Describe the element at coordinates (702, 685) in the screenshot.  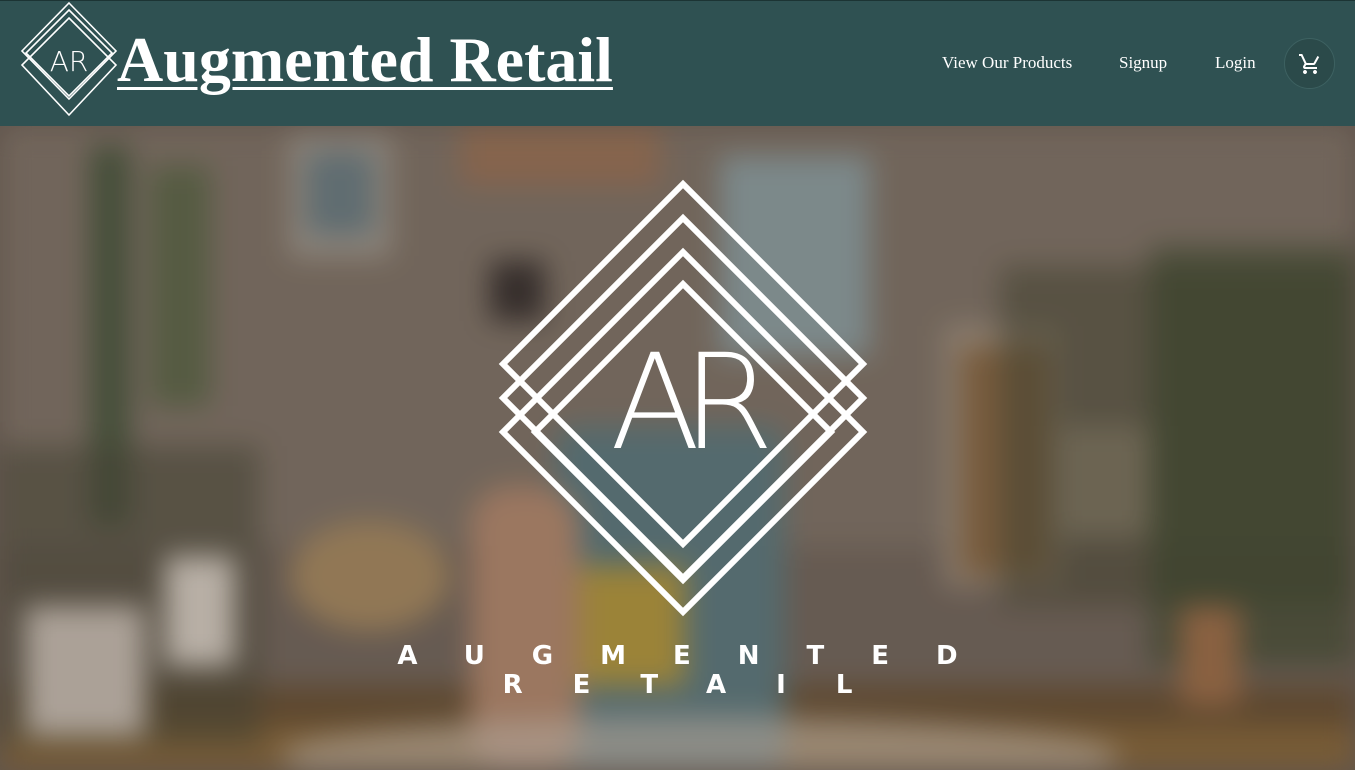
I see `hero-tagline-retail: RETAIL` at that location.